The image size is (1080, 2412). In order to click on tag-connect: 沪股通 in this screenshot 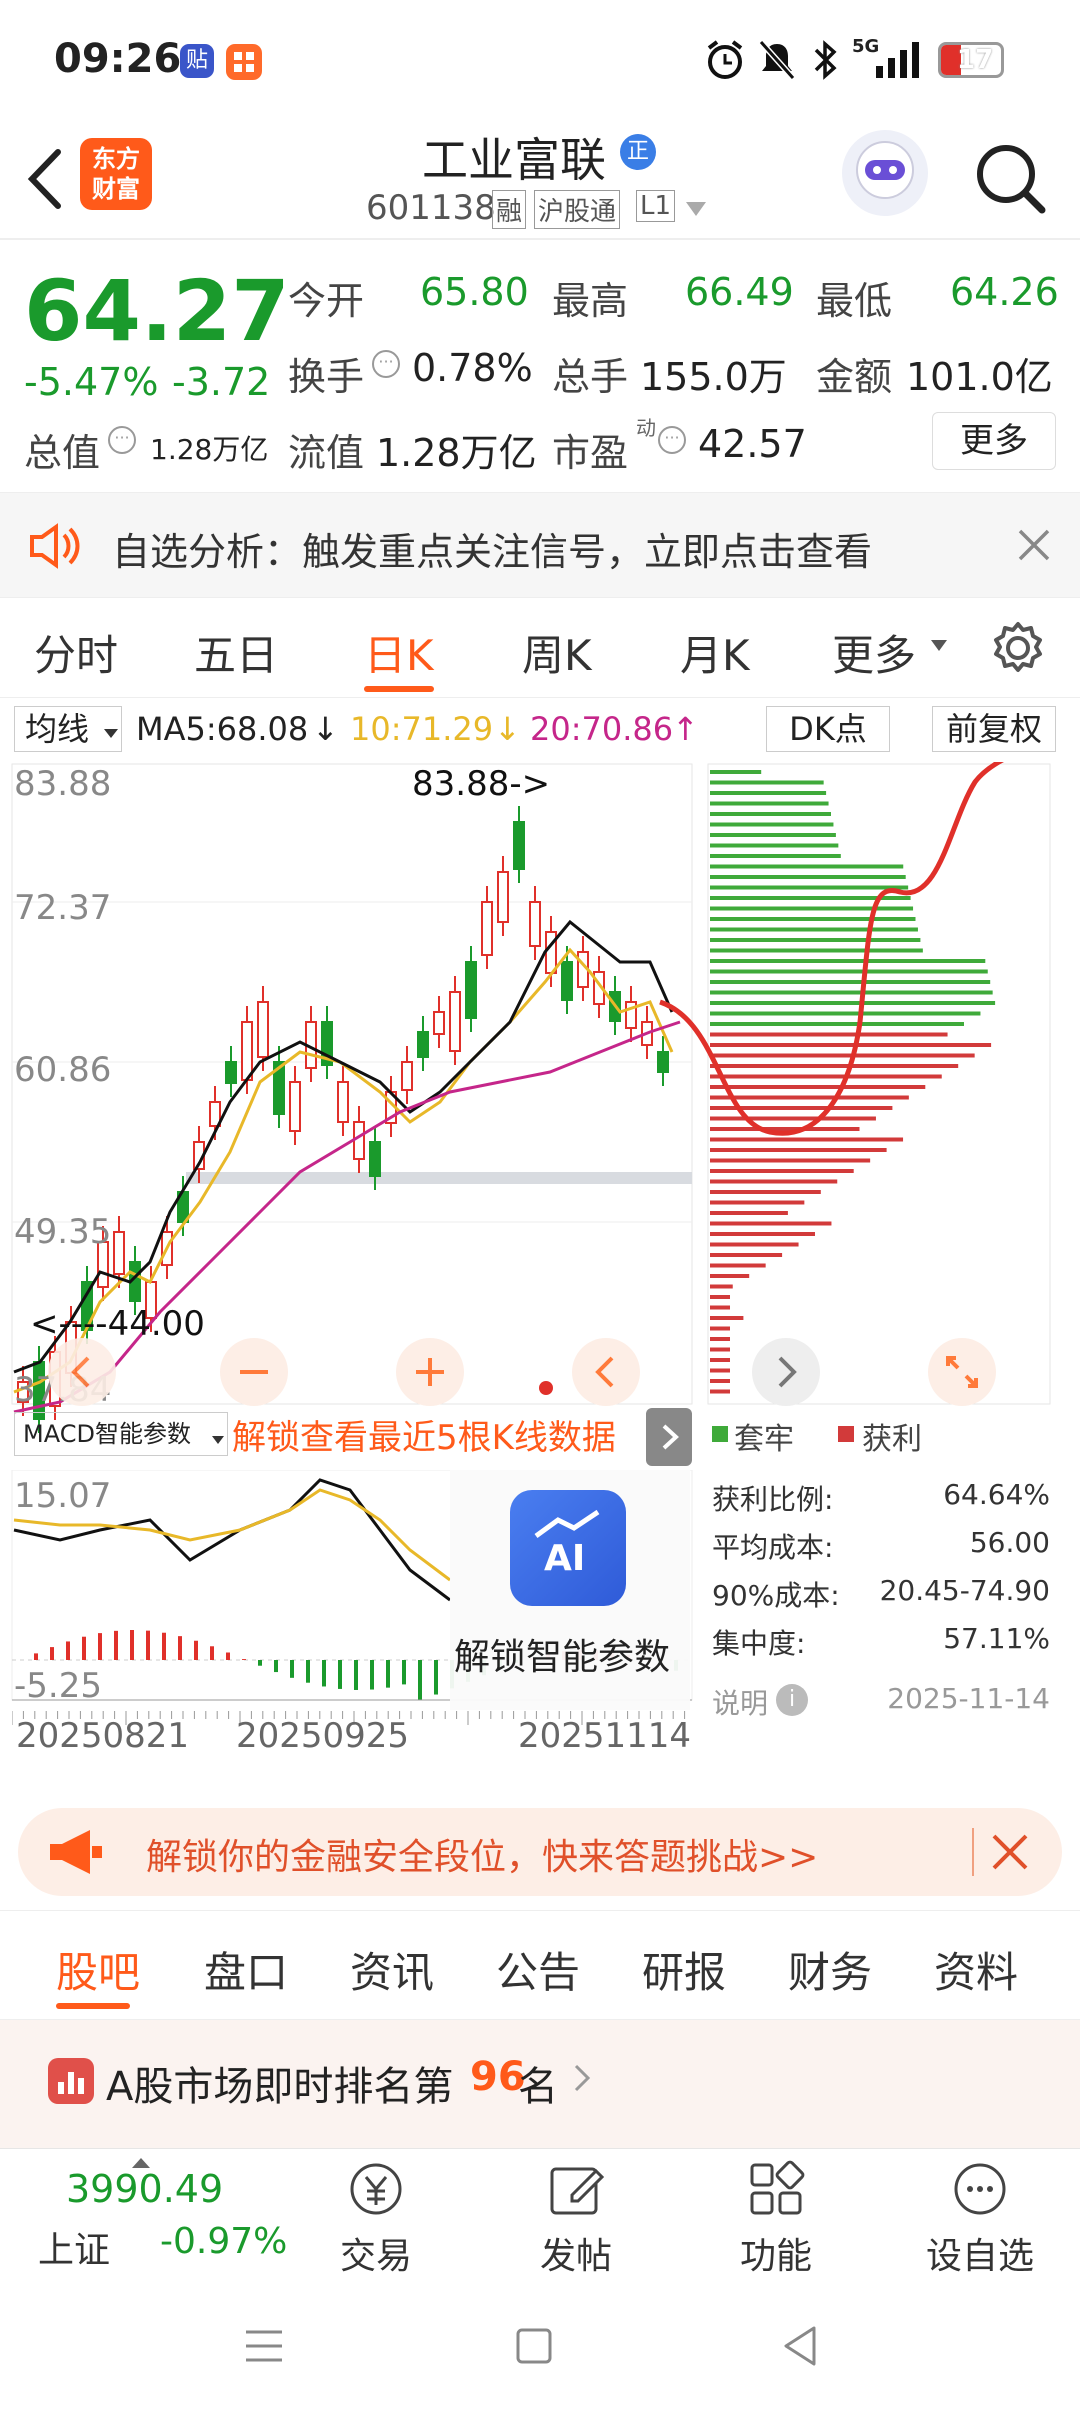, I will do `click(577, 209)`.